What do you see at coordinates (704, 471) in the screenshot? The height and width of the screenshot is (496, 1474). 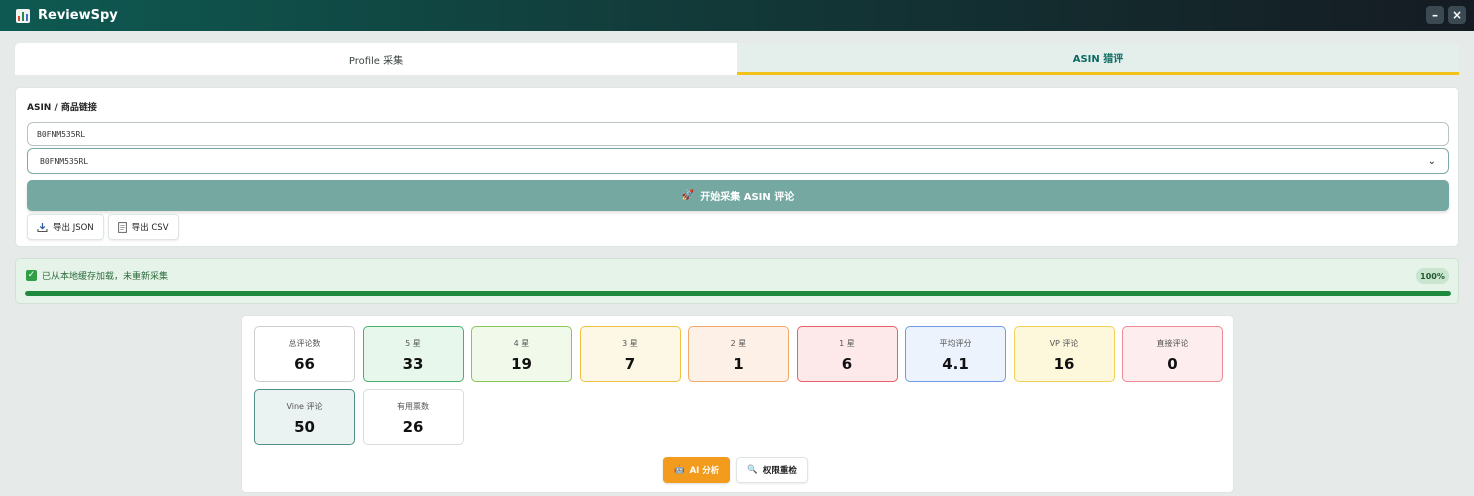 I see `ai-analysis-label: AI 分析` at bounding box center [704, 471].